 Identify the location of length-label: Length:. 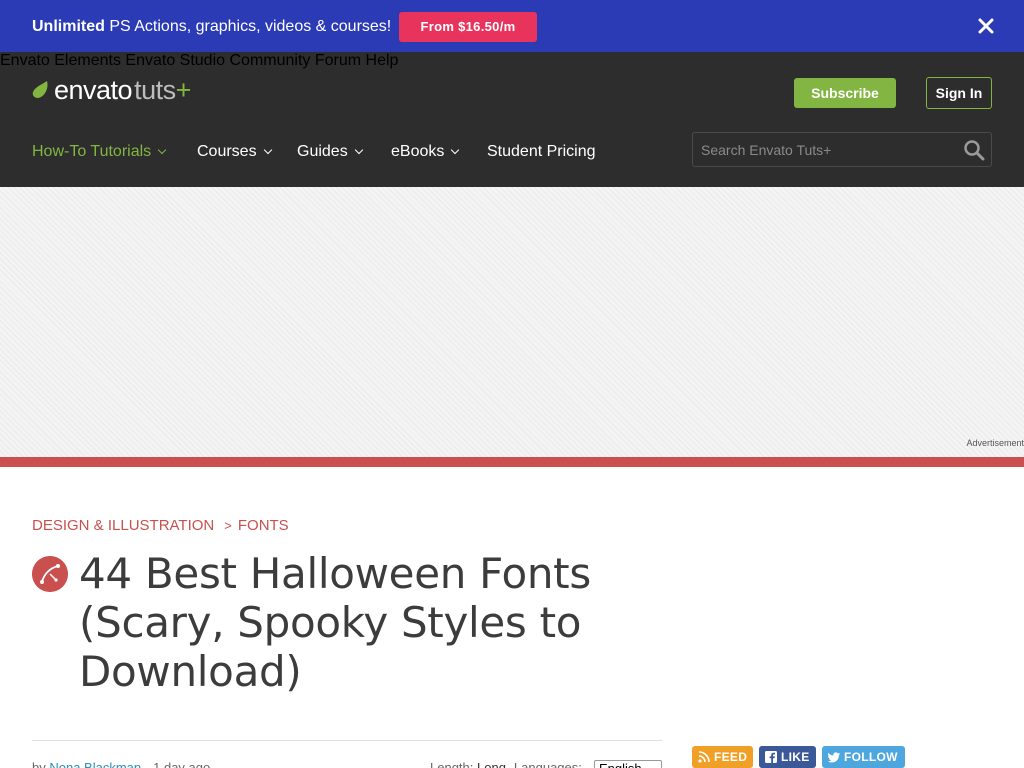
(453, 764).